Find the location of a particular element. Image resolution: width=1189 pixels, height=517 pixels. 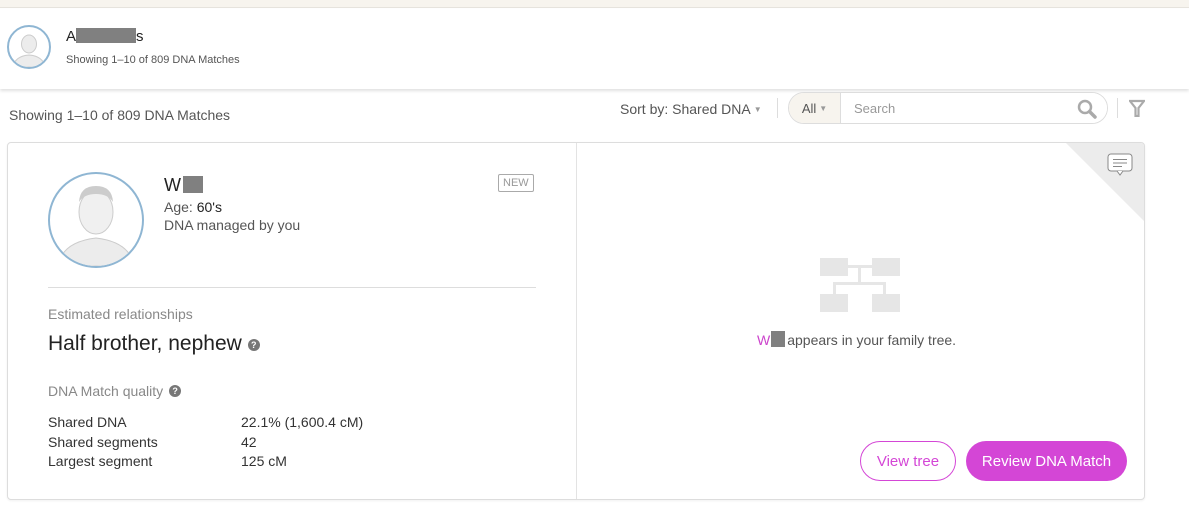

top-strip is located at coordinates (594, 4).